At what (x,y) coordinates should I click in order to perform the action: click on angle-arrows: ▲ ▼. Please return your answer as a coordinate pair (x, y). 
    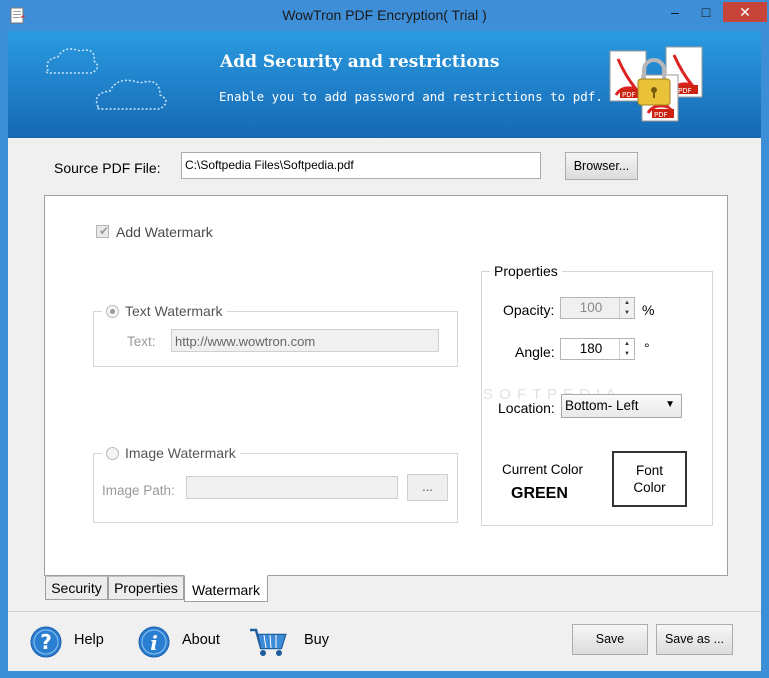
    Looking at the image, I should click on (626, 349).